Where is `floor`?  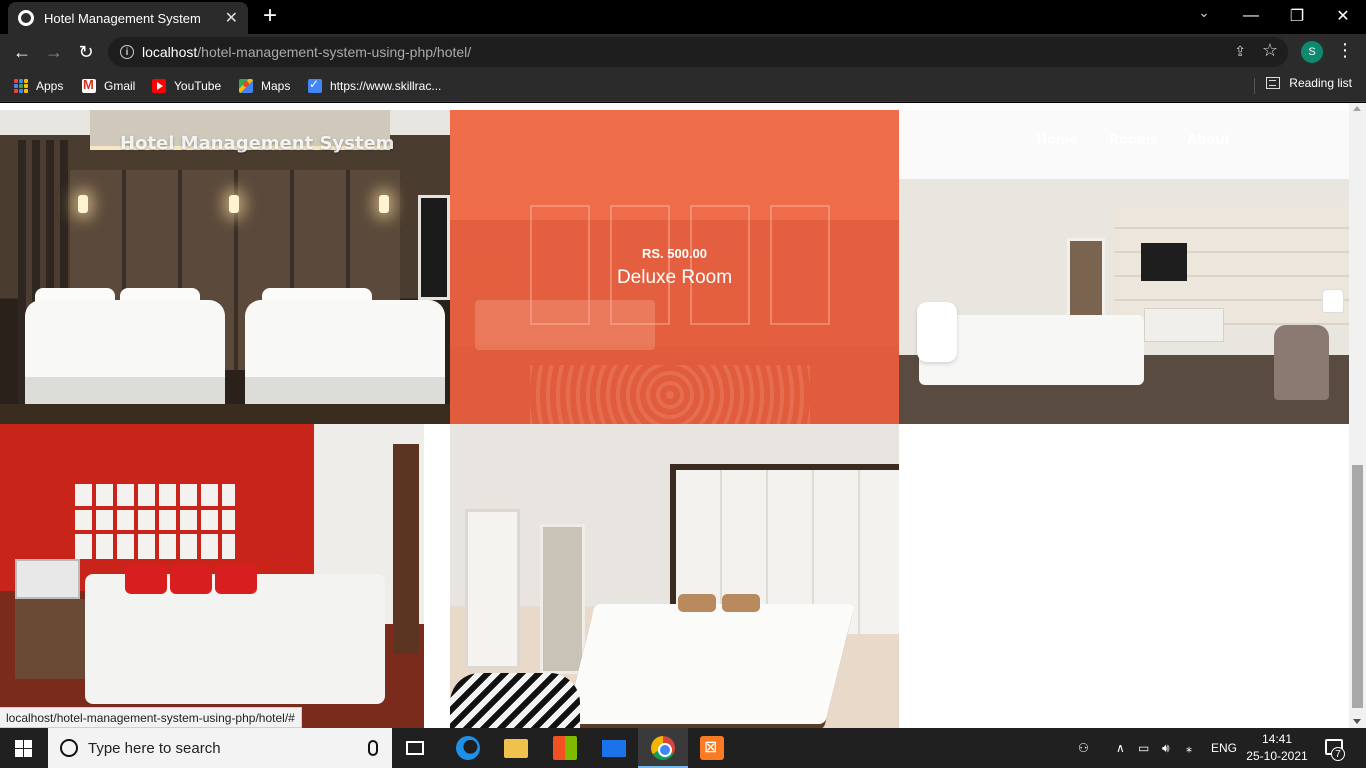 floor is located at coordinates (225, 414).